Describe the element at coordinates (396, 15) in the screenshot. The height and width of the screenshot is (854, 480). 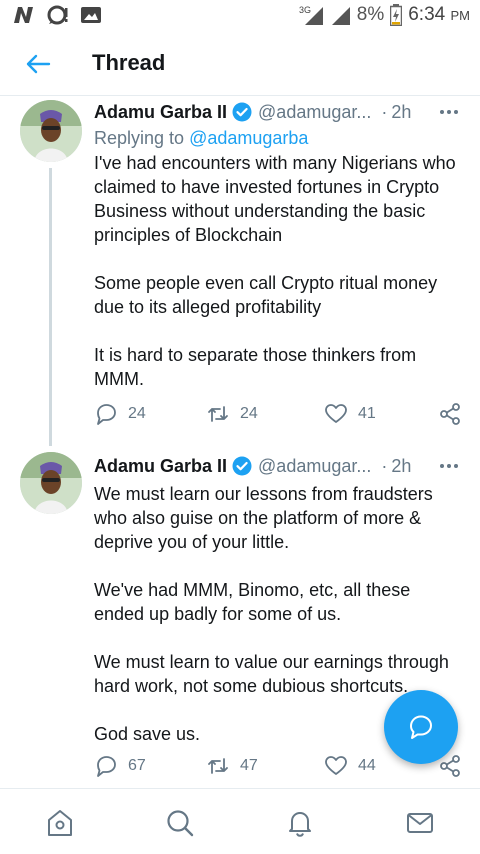
I see `battery-icon` at that location.